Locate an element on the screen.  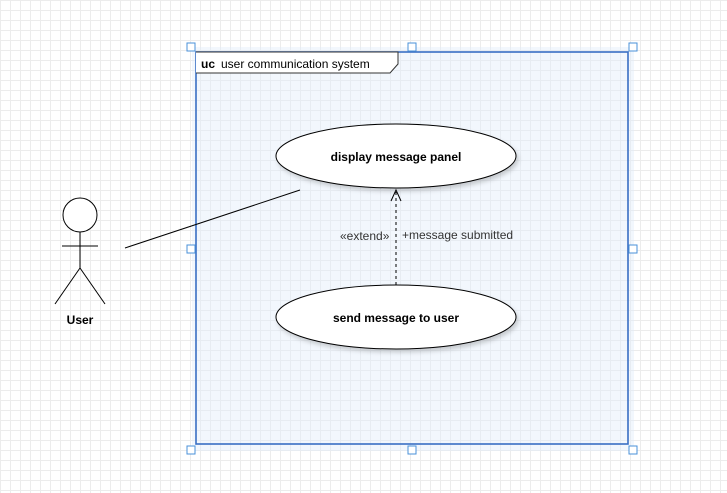
actor-right-leg is located at coordinates (92, 286).